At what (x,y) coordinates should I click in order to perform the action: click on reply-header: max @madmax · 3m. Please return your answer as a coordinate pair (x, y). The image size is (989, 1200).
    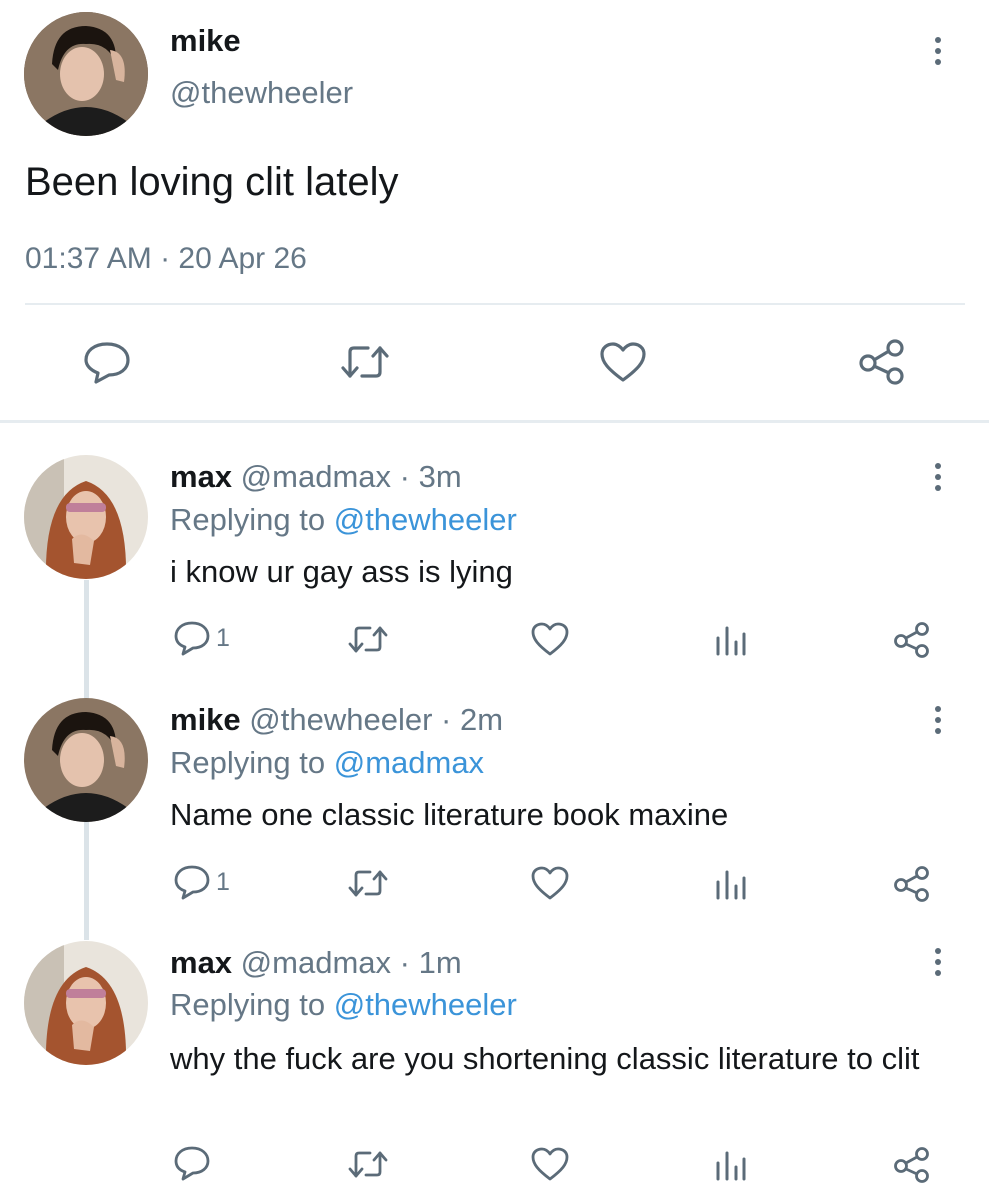
    Looking at the image, I should click on (316, 477).